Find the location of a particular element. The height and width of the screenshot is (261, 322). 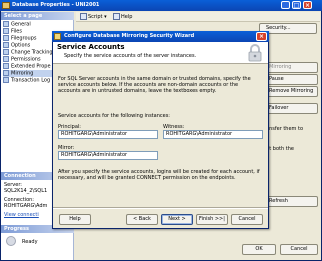

finish-button: Finish >>| is located at coordinates (212, 219).